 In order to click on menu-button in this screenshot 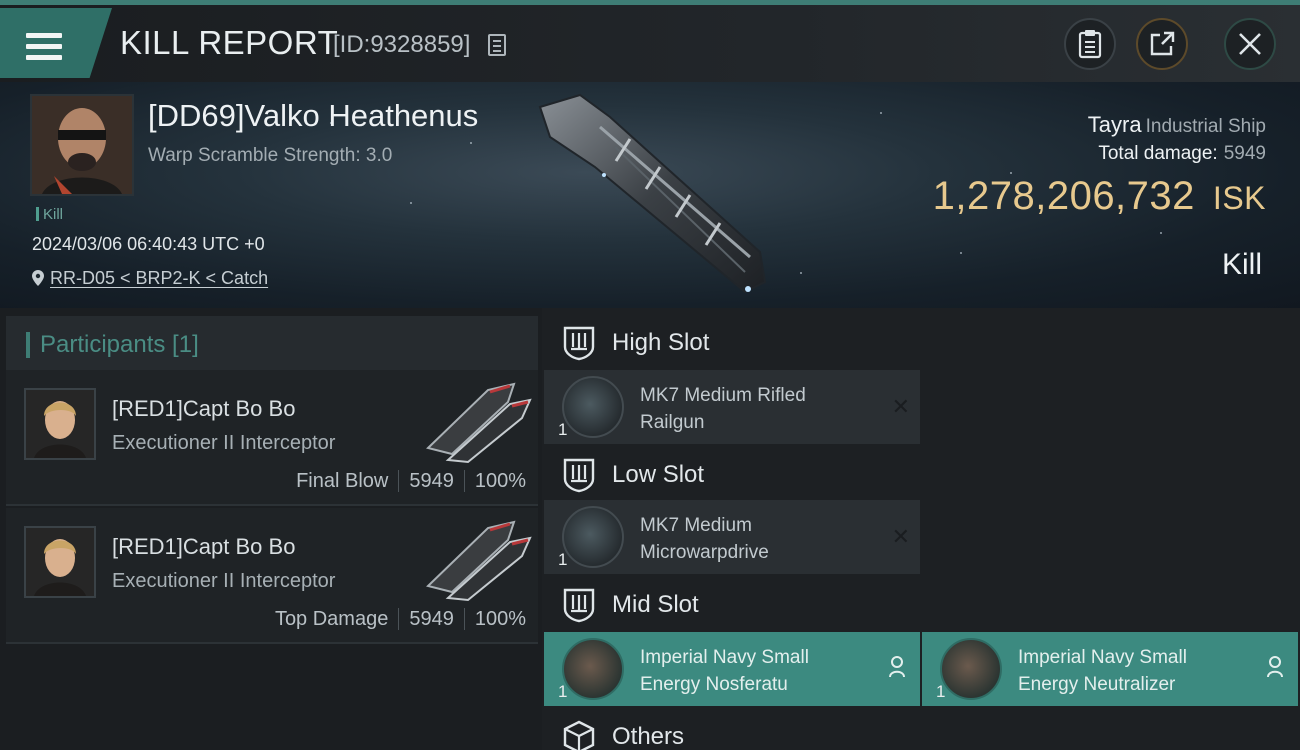, I will do `click(56, 43)`.